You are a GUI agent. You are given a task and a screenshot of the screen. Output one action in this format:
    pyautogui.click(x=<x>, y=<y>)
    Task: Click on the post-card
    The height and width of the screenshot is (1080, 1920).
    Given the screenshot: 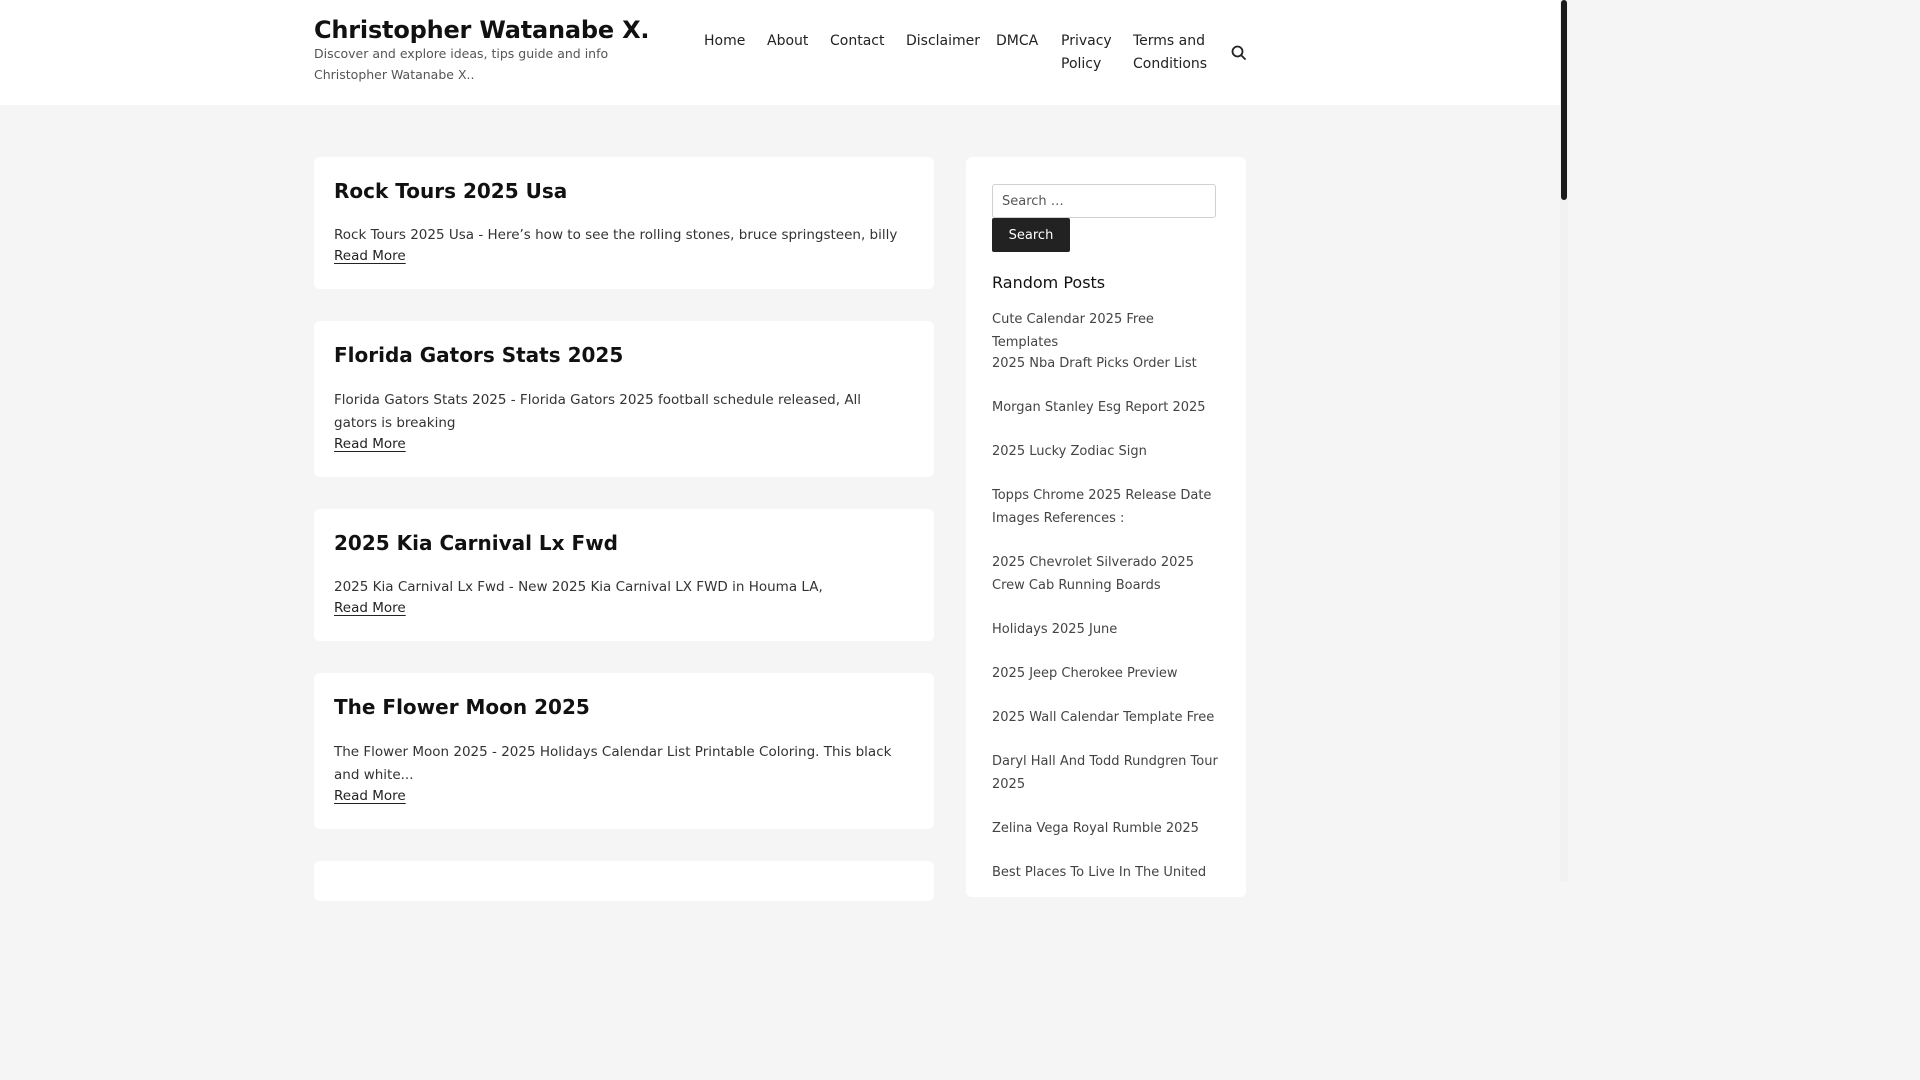 What is the action you would take?
    pyautogui.click(x=624, y=881)
    